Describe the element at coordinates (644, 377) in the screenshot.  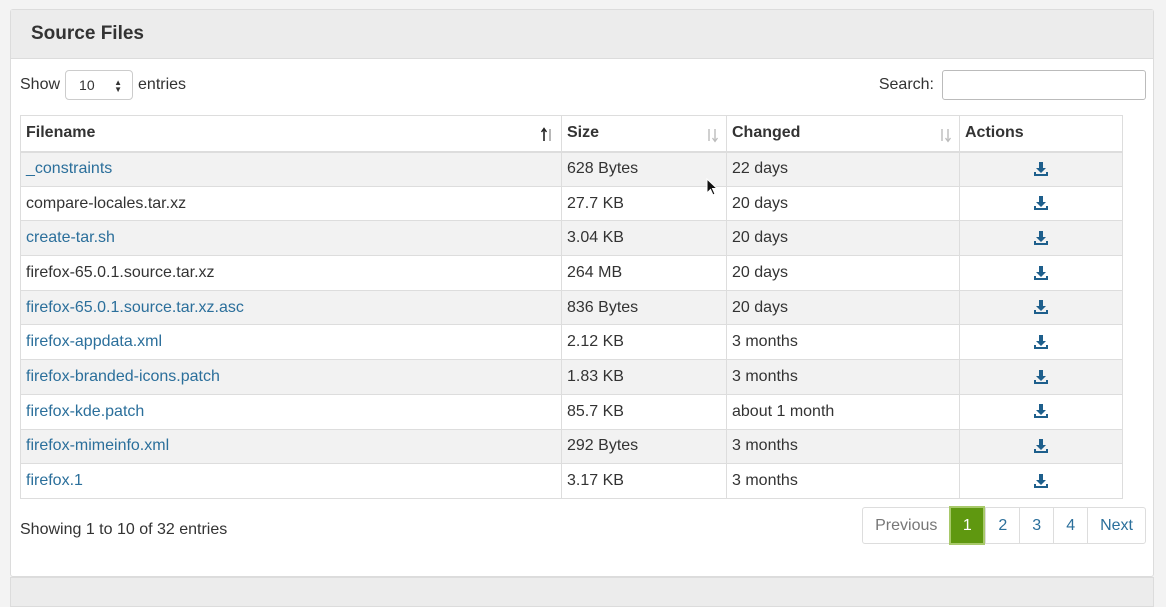
I see `size-cell: 1.83 KB` at that location.